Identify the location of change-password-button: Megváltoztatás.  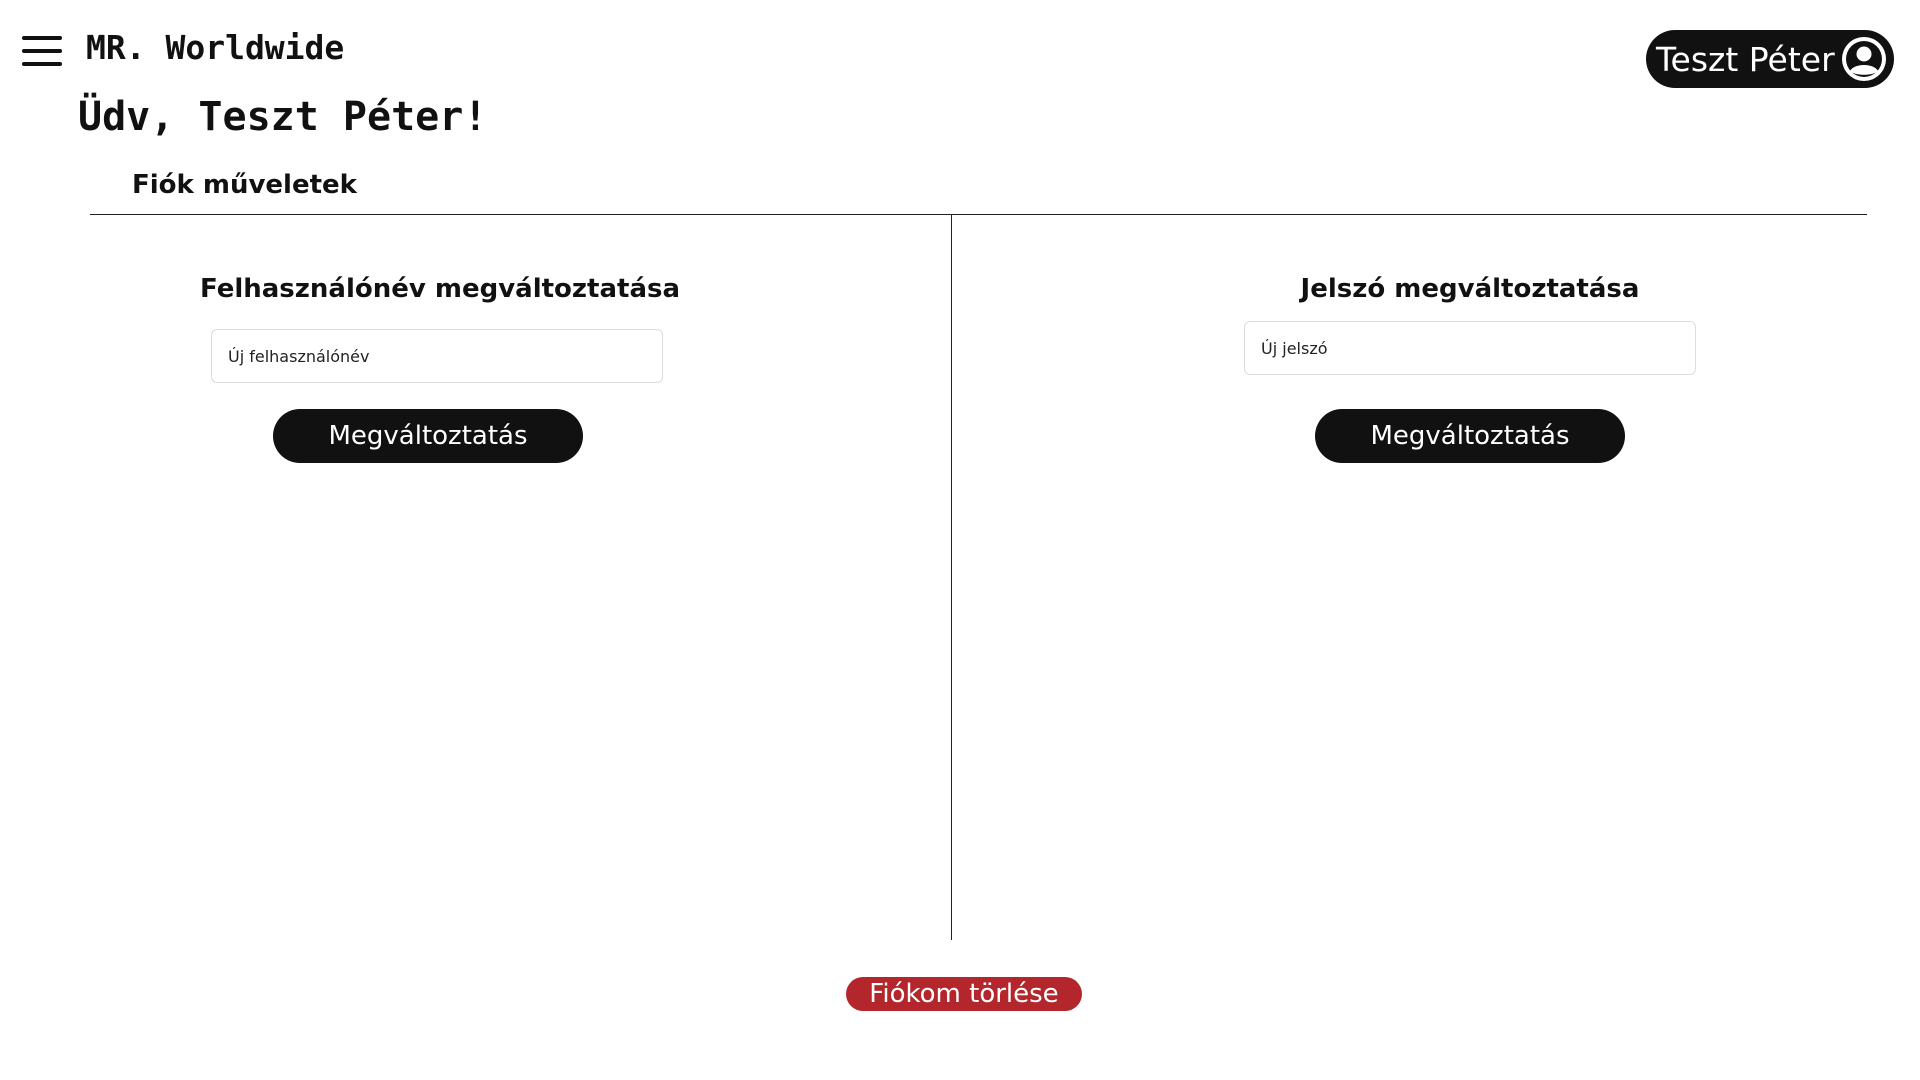
(1470, 436).